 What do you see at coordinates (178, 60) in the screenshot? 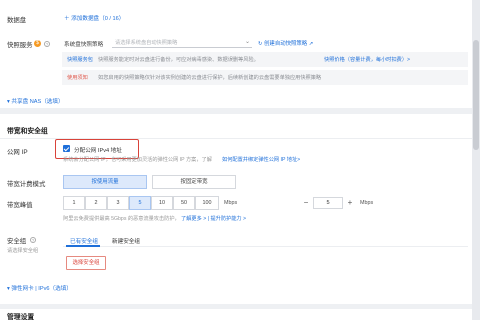
I see `snapshot-note-text: 快照服务能定时对云盘进行备份，可应对病毒感染、数据误删等风险。` at bounding box center [178, 60].